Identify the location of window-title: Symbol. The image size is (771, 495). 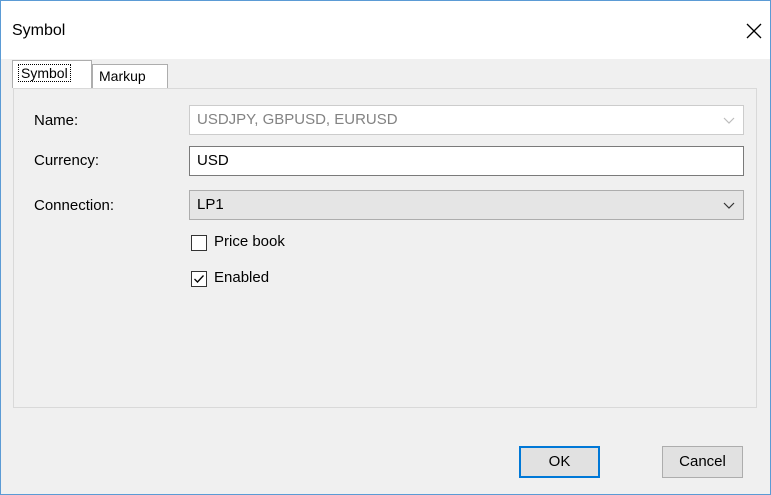
(39, 30).